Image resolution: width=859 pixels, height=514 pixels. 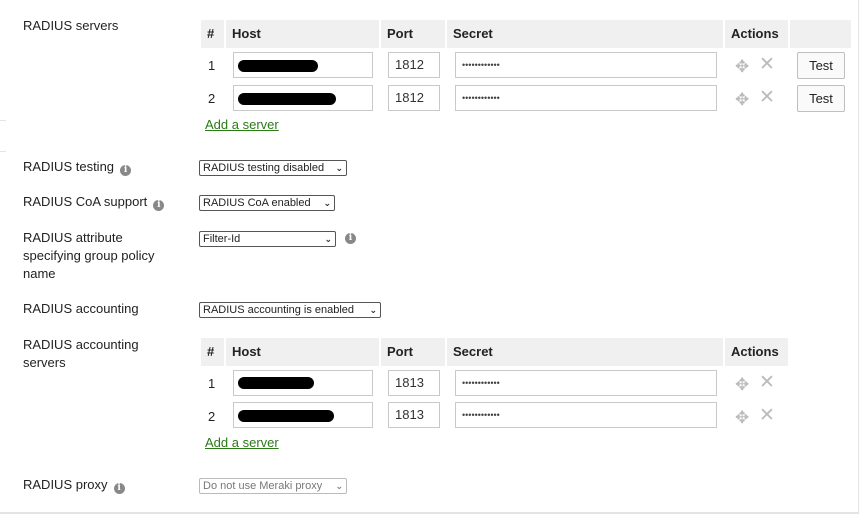 I want to click on radius-attribute-value: Filter-Id, so click(x=222, y=239).